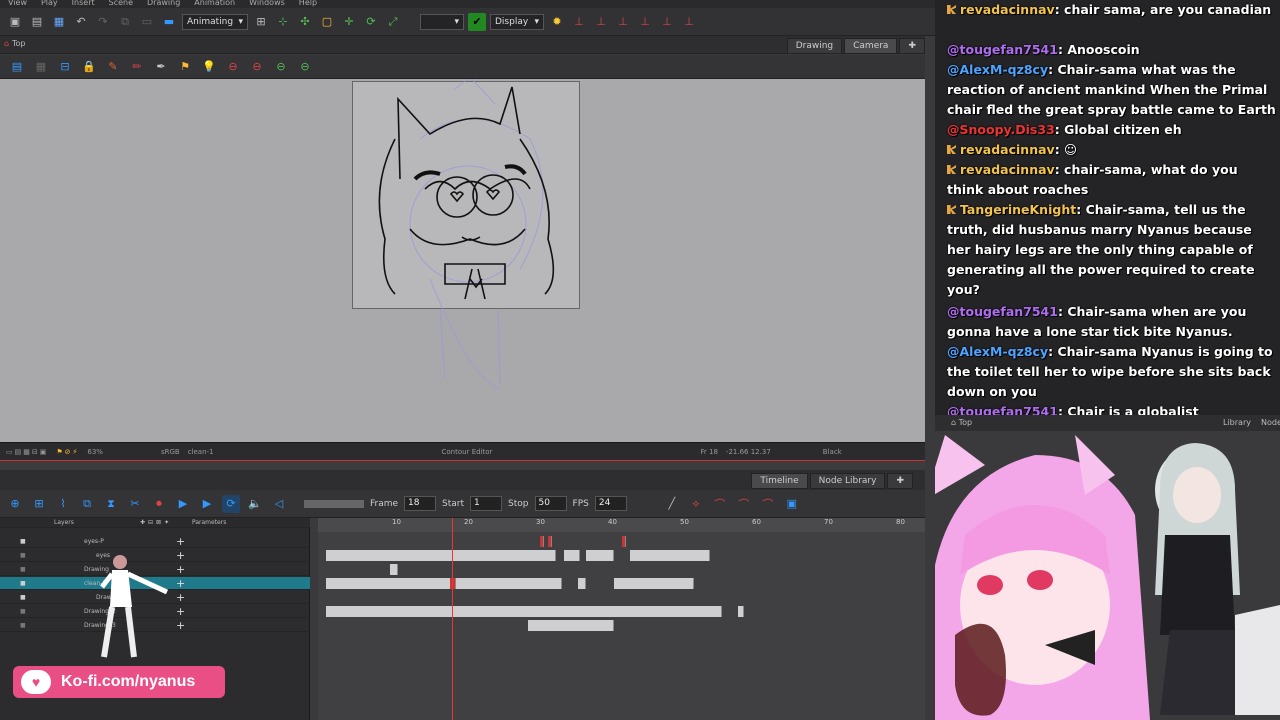 This screenshot has height=720, width=1280. I want to click on loop-icon: ⟳, so click(231, 503).